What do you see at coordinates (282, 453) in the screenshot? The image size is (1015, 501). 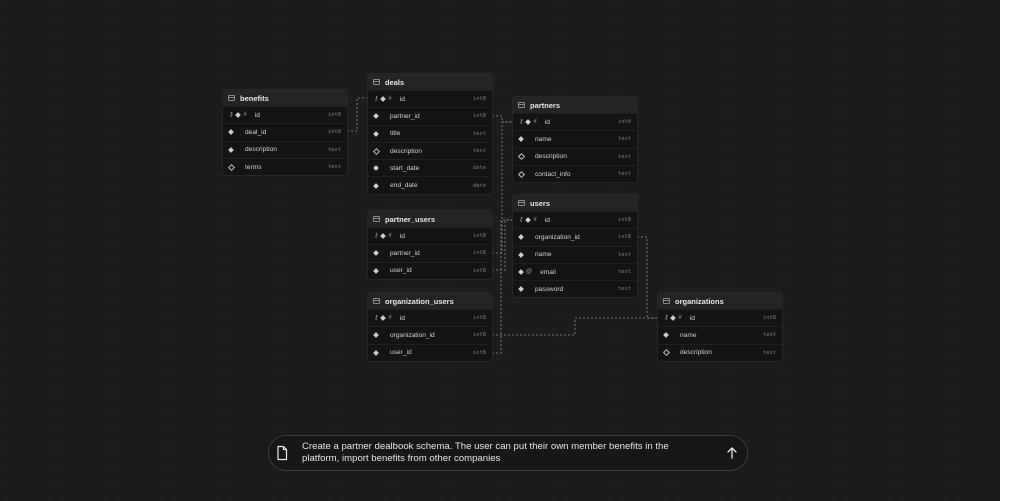 I see `file-icon` at bounding box center [282, 453].